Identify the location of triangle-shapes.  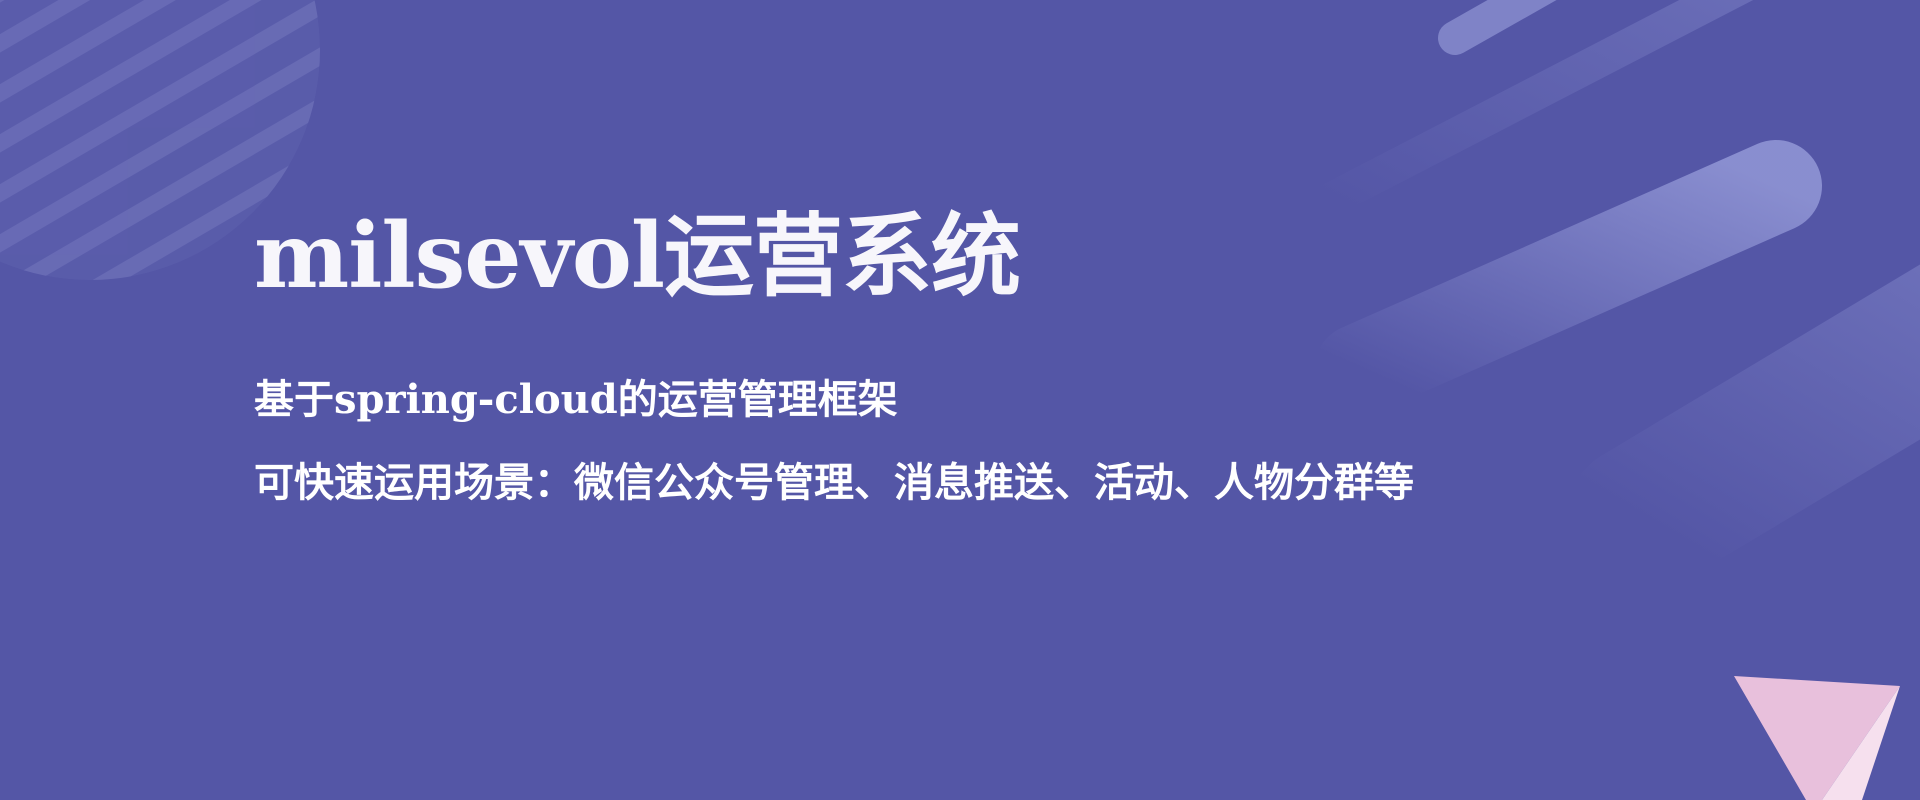
(1817, 738).